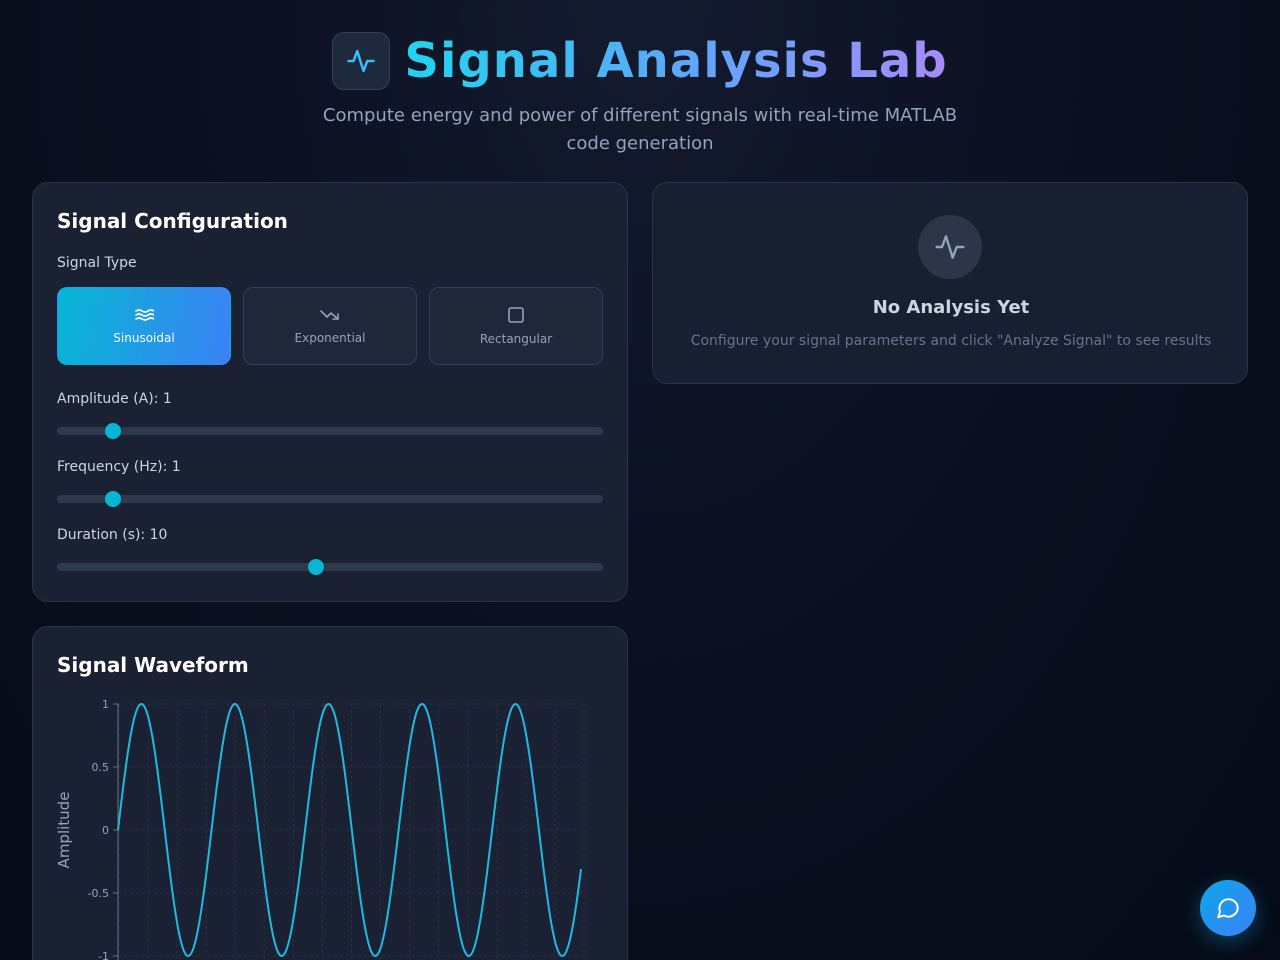  I want to click on chat-button, so click(1228, 908).